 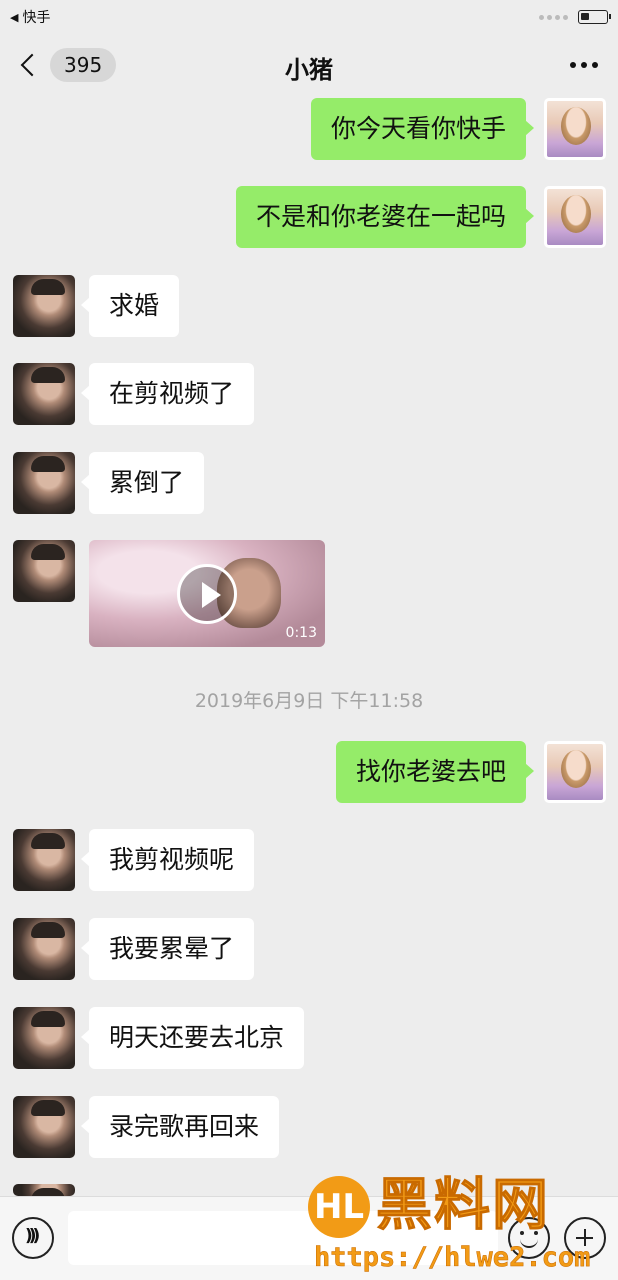 What do you see at coordinates (167, 860) in the screenshot?
I see `message-bubble-in: 我剪视频呢` at bounding box center [167, 860].